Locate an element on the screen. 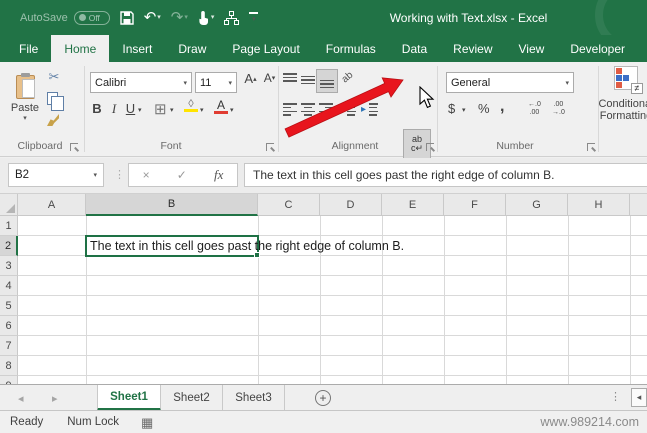  new-sheet-button: + is located at coordinates (323, 398).